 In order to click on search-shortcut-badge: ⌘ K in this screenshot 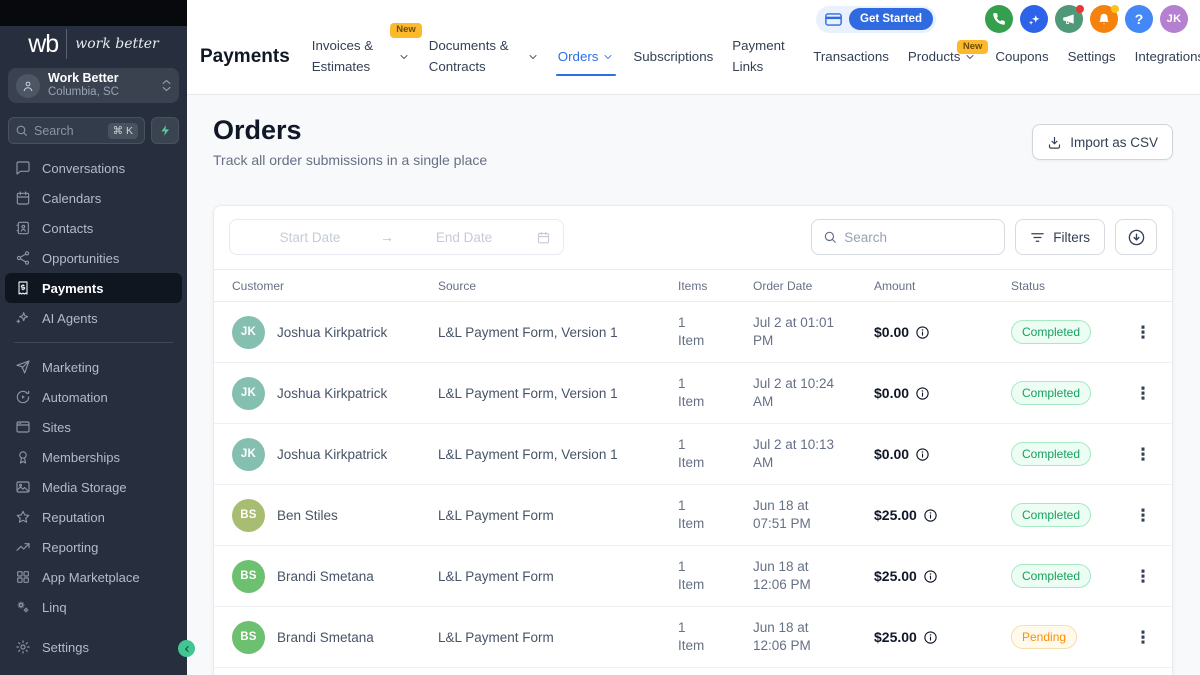, I will do `click(122, 130)`.